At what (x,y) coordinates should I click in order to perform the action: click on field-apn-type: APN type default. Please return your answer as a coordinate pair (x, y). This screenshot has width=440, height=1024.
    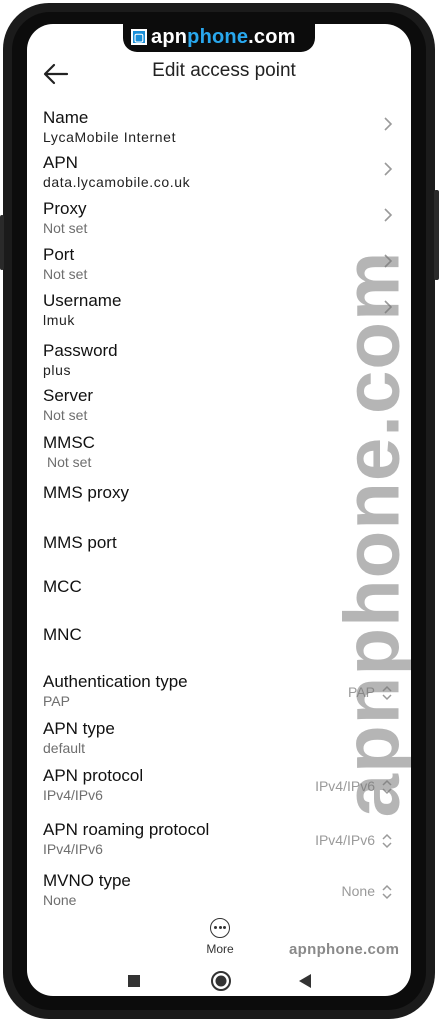
    Looking at the image, I should click on (220, 738).